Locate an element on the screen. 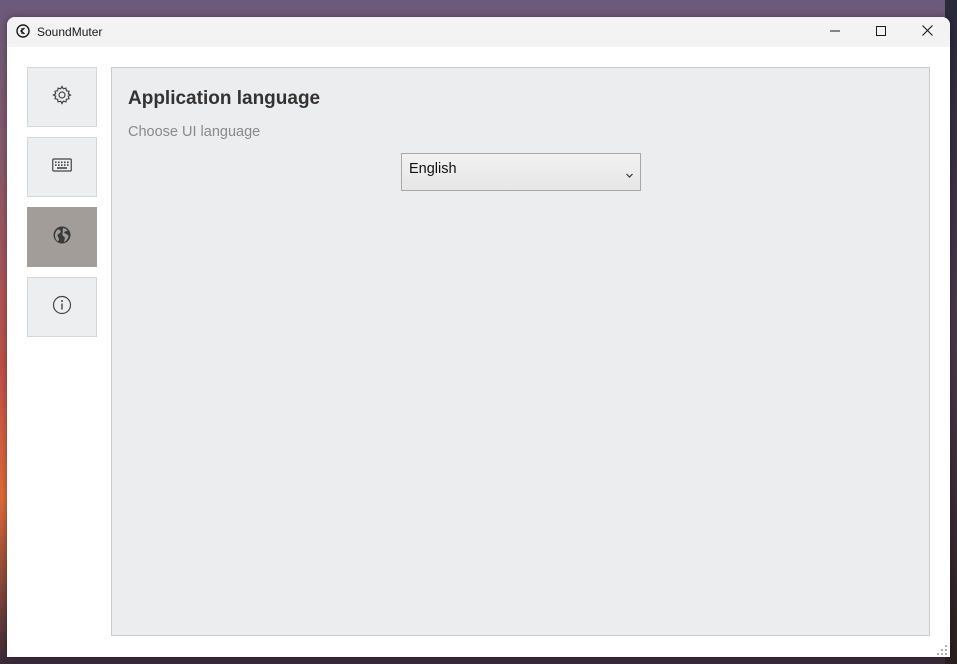  title-bar: SoundMuter is located at coordinates (478, 32).